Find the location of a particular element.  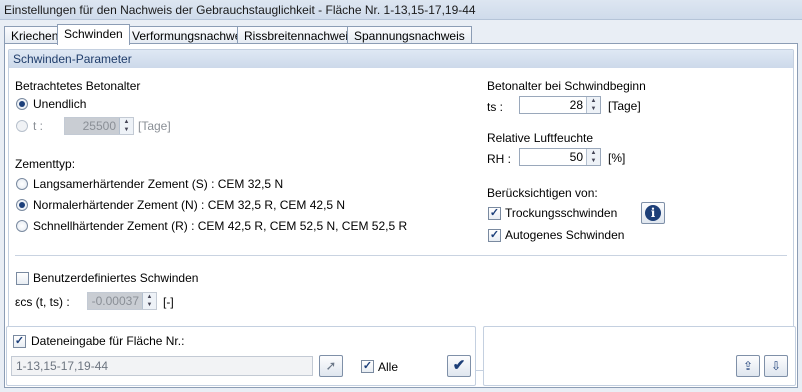

concrete-age-label: Betrachtetes Betonalter is located at coordinates (78, 86).